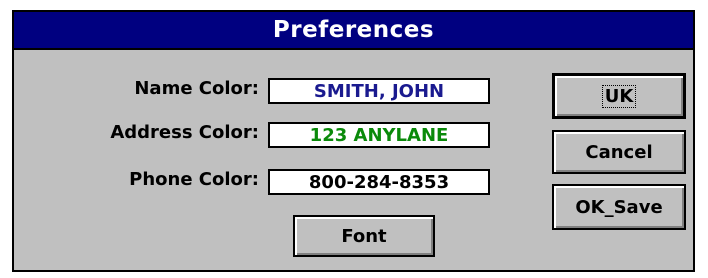 This screenshot has width=708, height=278. I want to click on address-color-field: 123 ANYLANE, so click(379, 135).